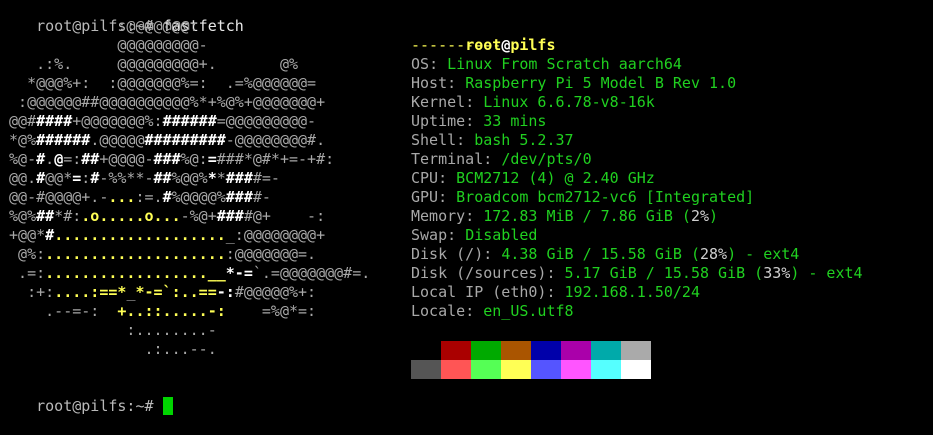 The width and height of the screenshot is (933, 435). What do you see at coordinates (194, 159) in the screenshot?
I see `logo-segment: %@:` at bounding box center [194, 159].